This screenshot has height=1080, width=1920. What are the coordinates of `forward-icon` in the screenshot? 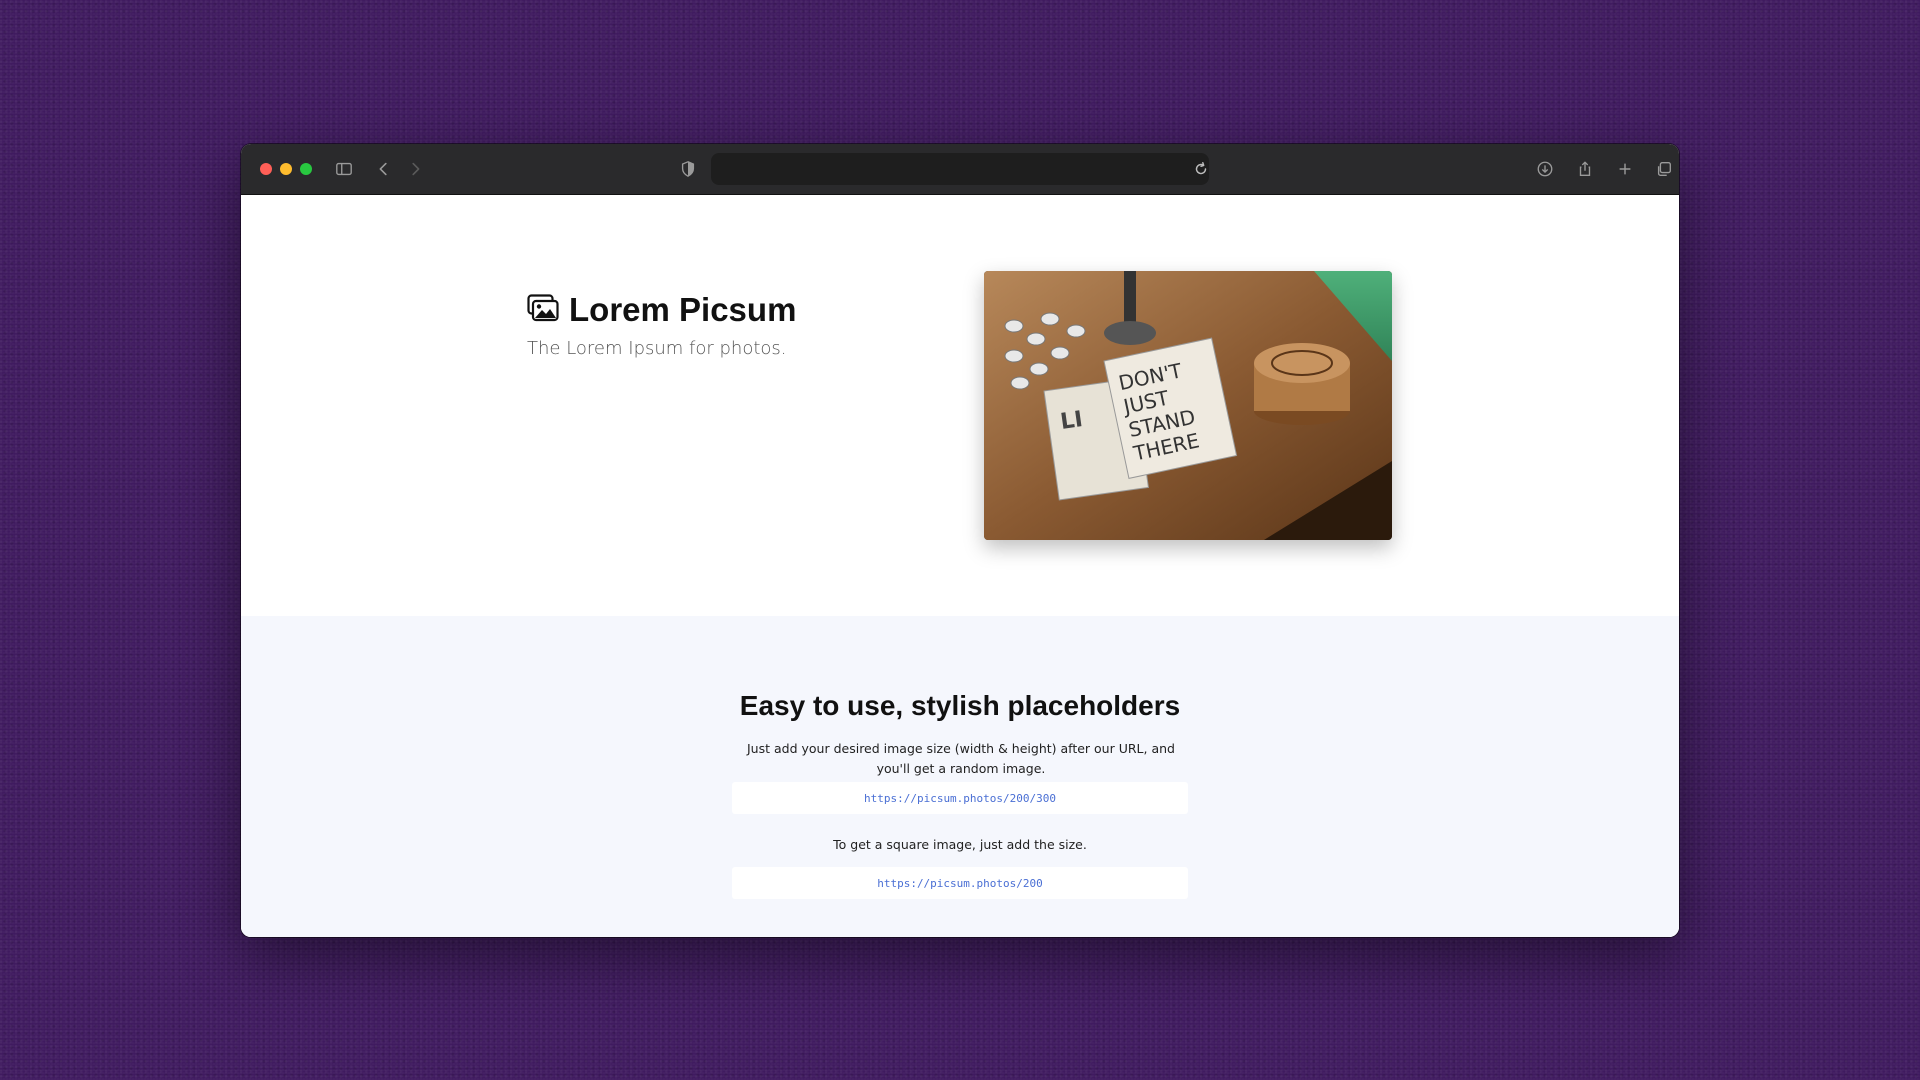 It's located at (415, 169).